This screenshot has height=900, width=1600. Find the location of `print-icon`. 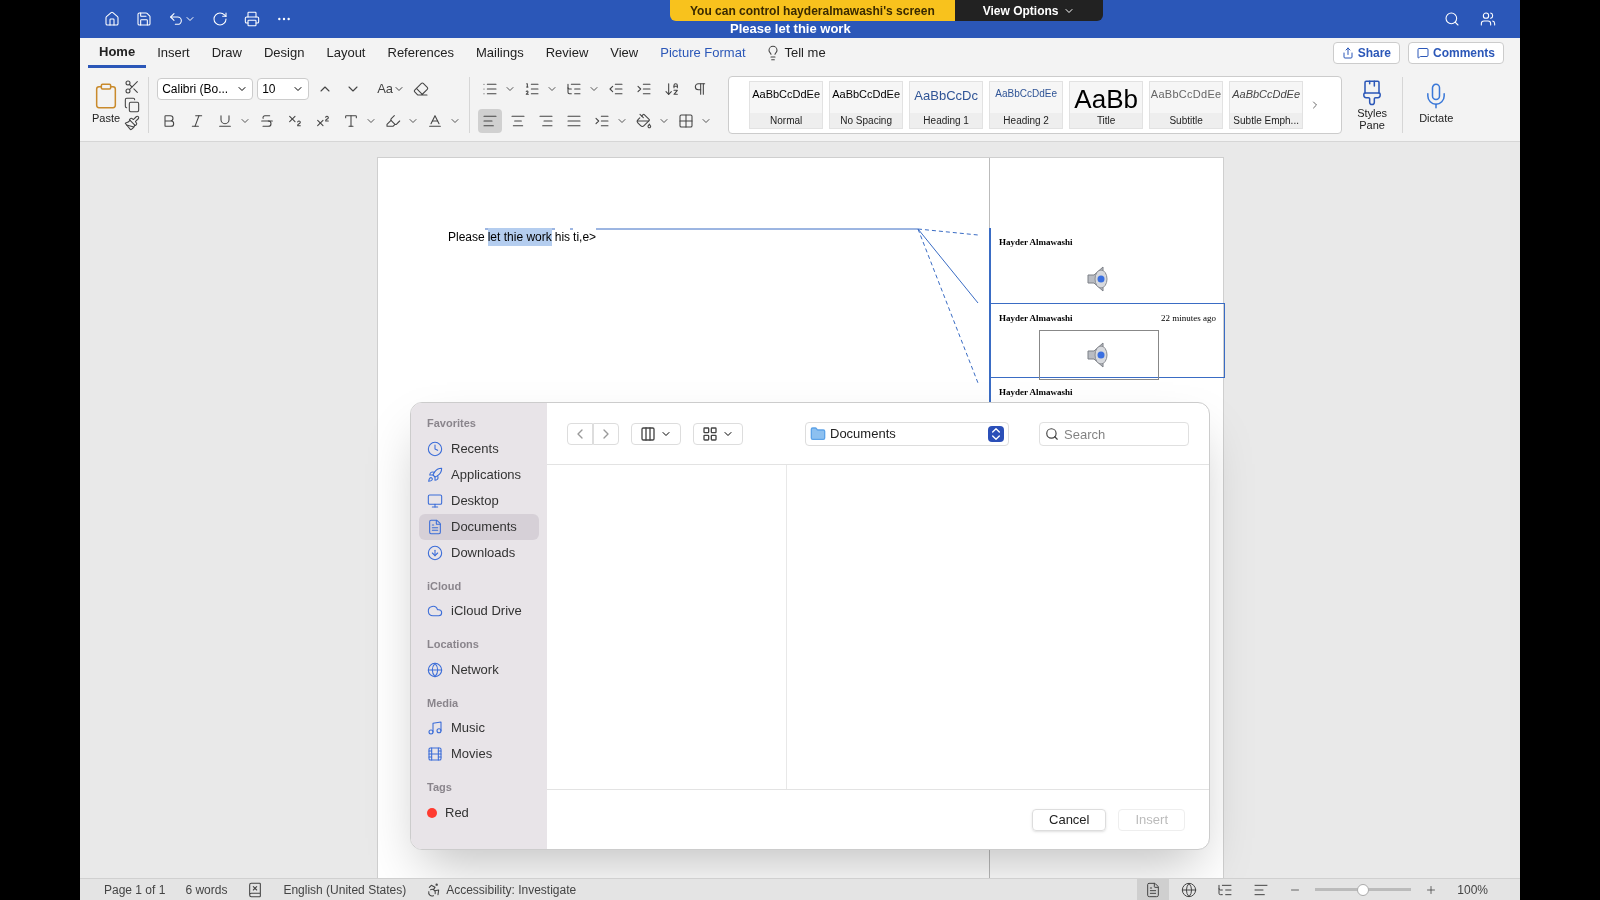

print-icon is located at coordinates (252, 19).